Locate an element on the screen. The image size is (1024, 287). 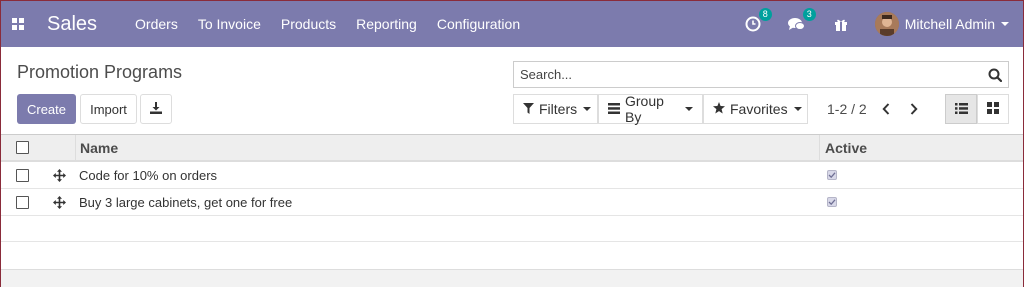
user-dropdown-caret-icon is located at coordinates (1005, 24).